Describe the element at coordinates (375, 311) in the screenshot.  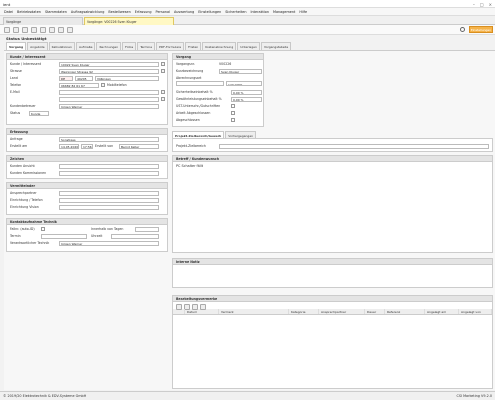
I see `grid-column-header: Dauer` at that location.